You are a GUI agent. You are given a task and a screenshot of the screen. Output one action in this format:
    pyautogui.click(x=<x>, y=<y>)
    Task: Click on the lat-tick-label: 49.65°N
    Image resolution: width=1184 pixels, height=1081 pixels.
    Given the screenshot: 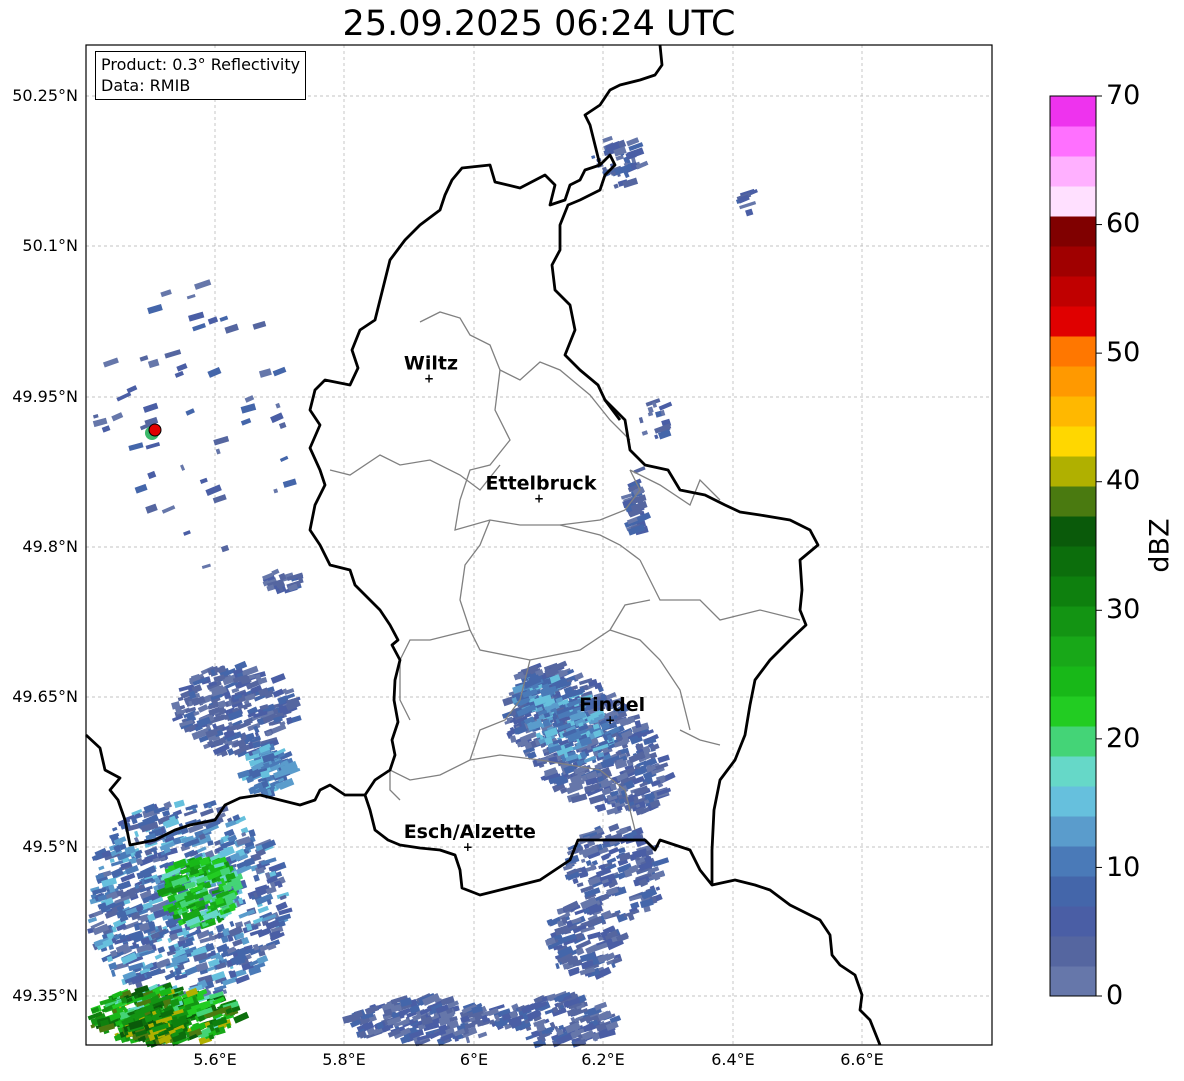 What is the action you would take?
    pyautogui.click(x=45, y=696)
    